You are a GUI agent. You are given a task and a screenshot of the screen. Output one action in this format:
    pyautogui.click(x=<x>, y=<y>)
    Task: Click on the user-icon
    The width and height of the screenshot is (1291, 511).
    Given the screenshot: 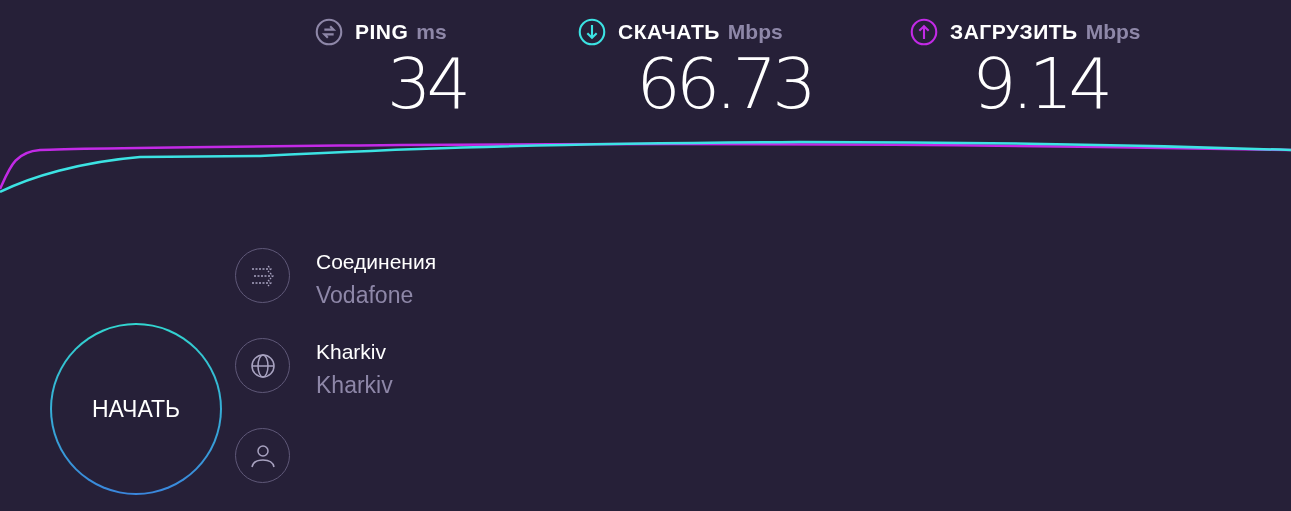 What is the action you would take?
    pyautogui.click(x=262, y=455)
    